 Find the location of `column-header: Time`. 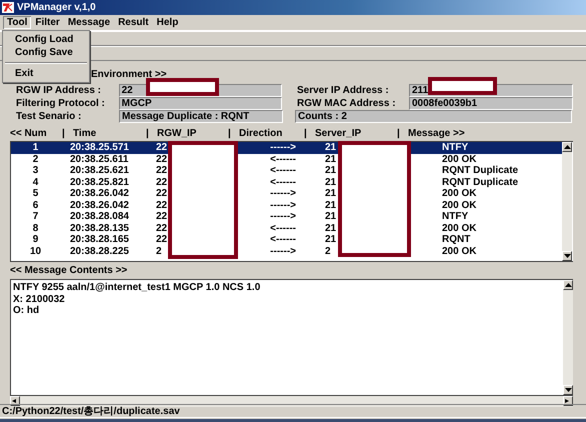

column-header: Time is located at coordinates (109, 134).